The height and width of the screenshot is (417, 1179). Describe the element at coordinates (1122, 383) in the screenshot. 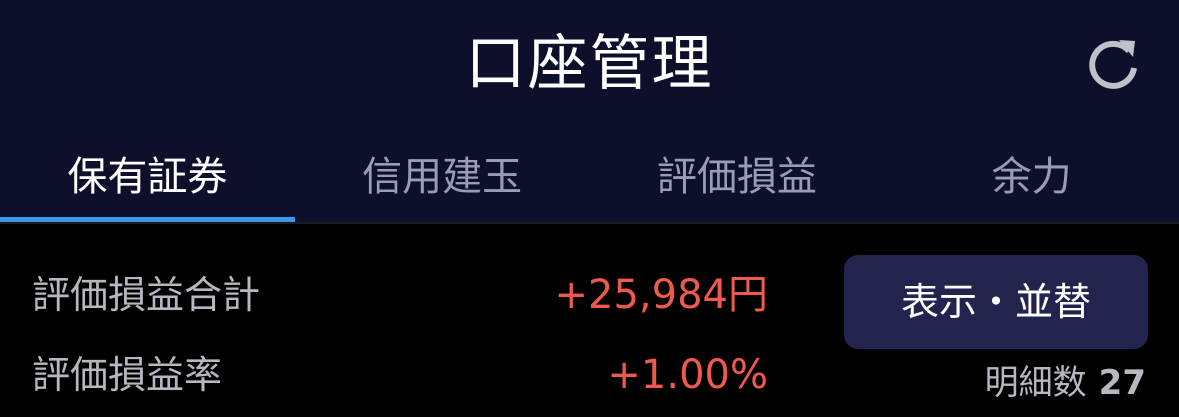

I see `detail-count-value: 27` at that location.